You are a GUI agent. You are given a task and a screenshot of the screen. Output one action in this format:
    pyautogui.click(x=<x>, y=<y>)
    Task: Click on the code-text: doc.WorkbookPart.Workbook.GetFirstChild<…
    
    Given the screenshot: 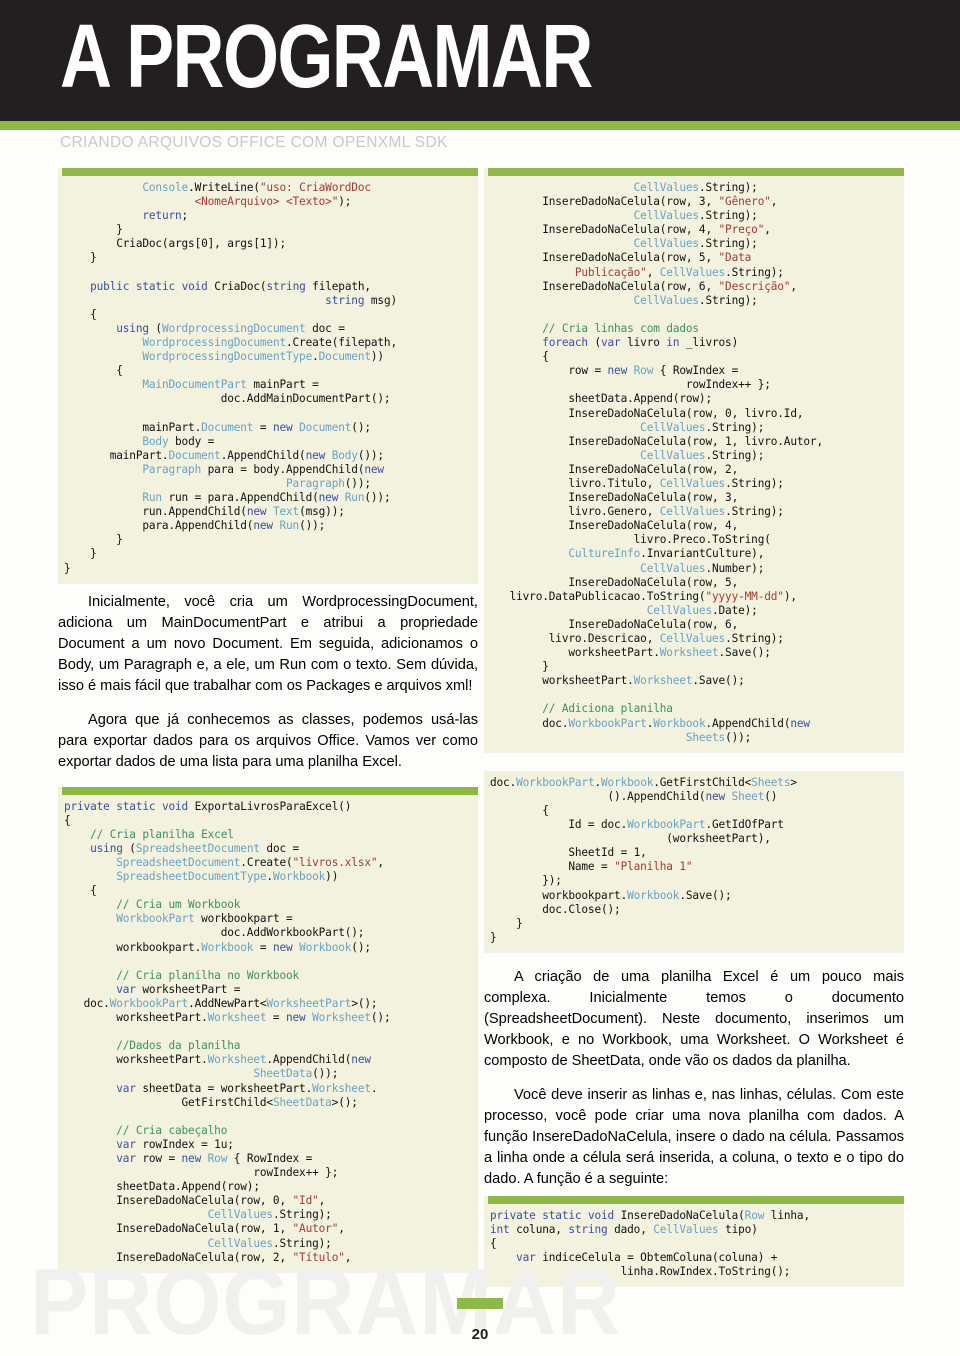 What is the action you would take?
    pyautogui.click(x=643, y=859)
    